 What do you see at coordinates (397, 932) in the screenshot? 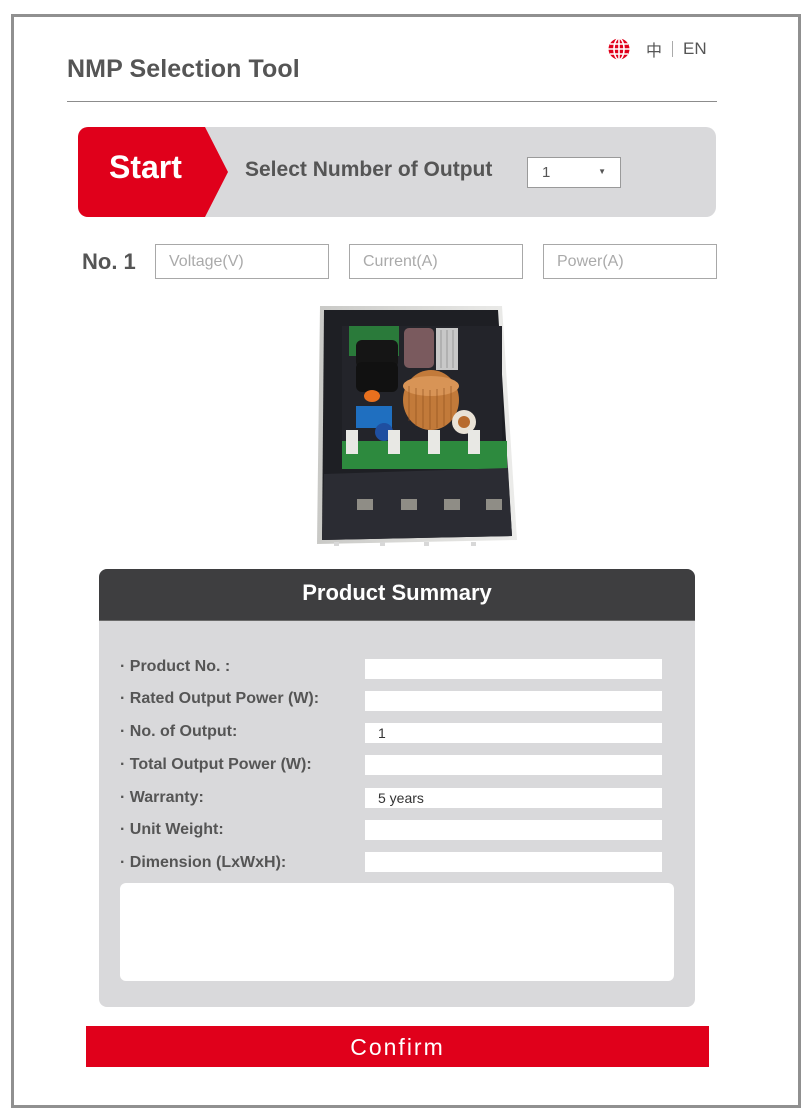
I see `summary-notes-box` at bounding box center [397, 932].